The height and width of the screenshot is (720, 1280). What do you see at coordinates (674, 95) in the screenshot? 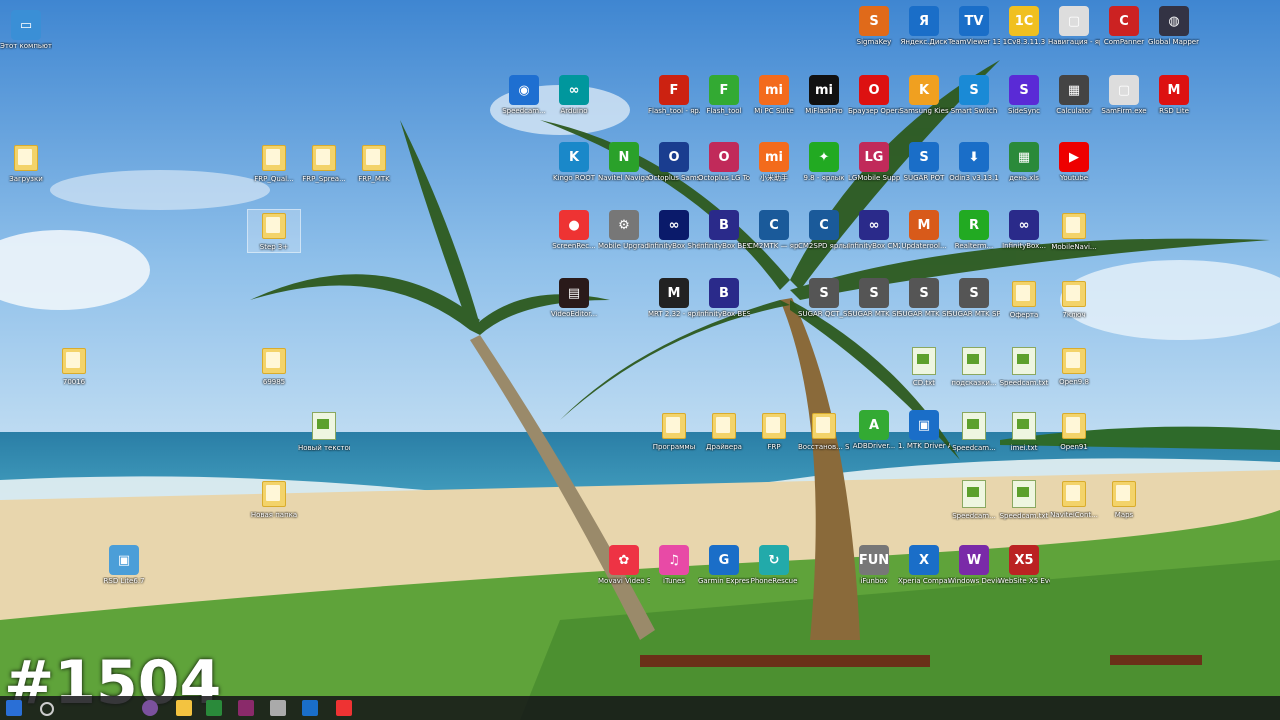
I see `desktop-icon: F Flash_tool - ярлык` at bounding box center [674, 95].